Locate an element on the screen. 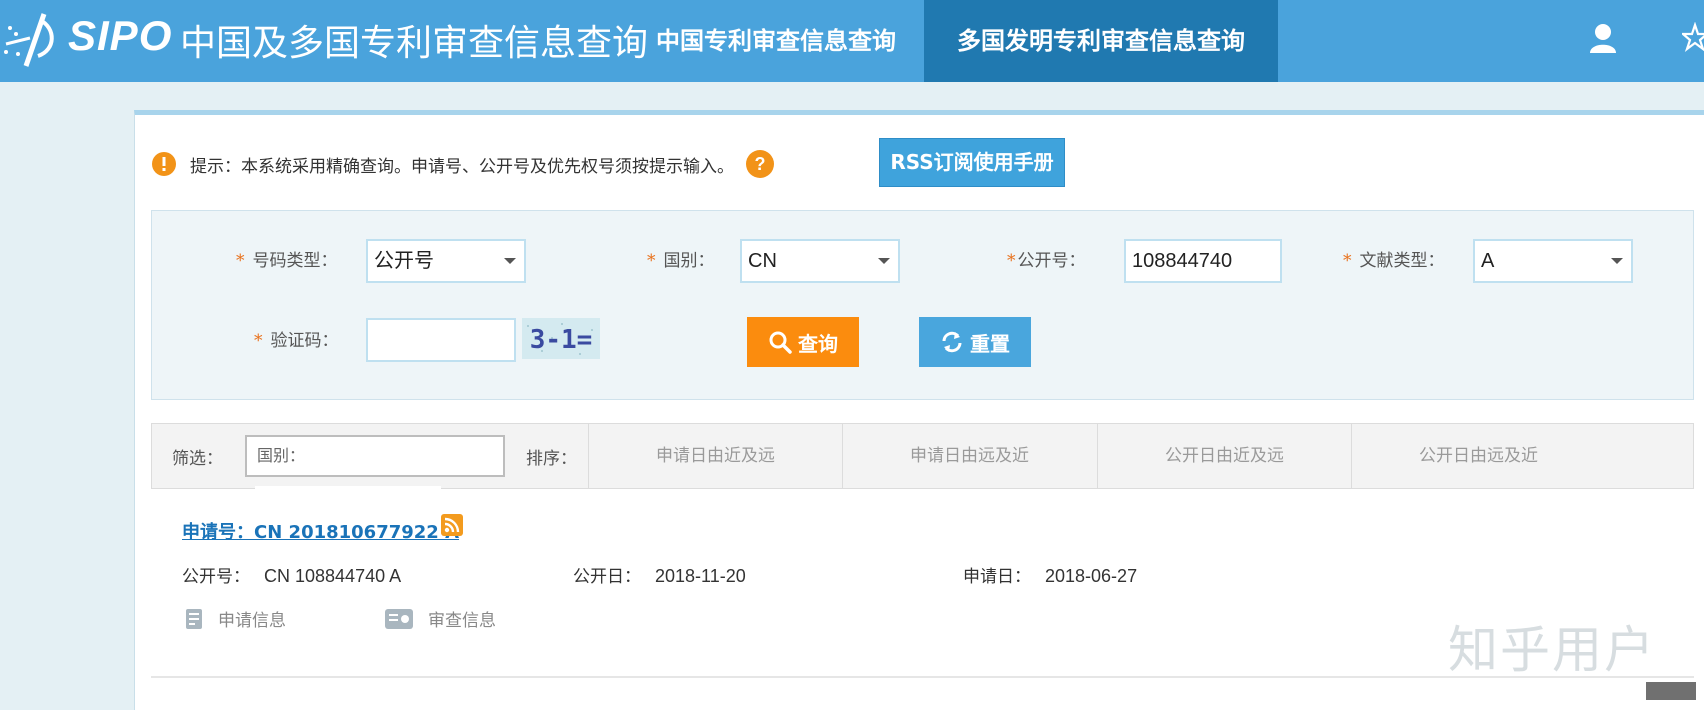 This screenshot has height=710, width=1704. doc-type-label: * 文献类型： is located at coordinates (1394, 261).